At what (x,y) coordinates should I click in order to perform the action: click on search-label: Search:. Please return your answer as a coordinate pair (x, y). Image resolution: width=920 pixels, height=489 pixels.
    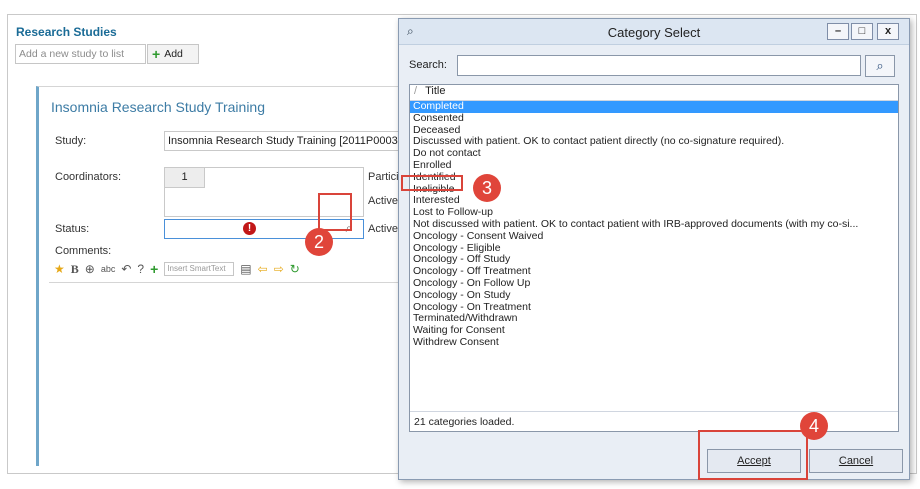
    Looking at the image, I should click on (428, 65).